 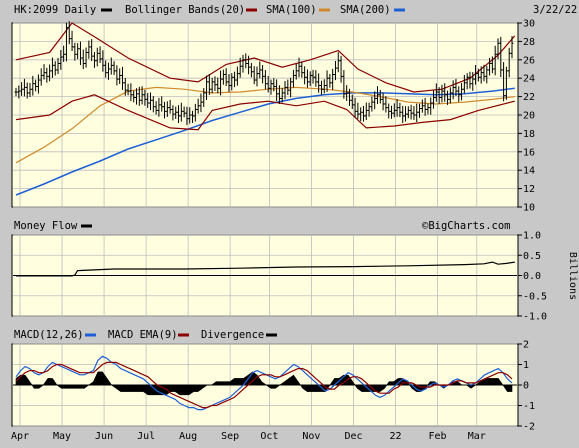 I want to click on y-tick-label: 22, so click(x=529, y=97).